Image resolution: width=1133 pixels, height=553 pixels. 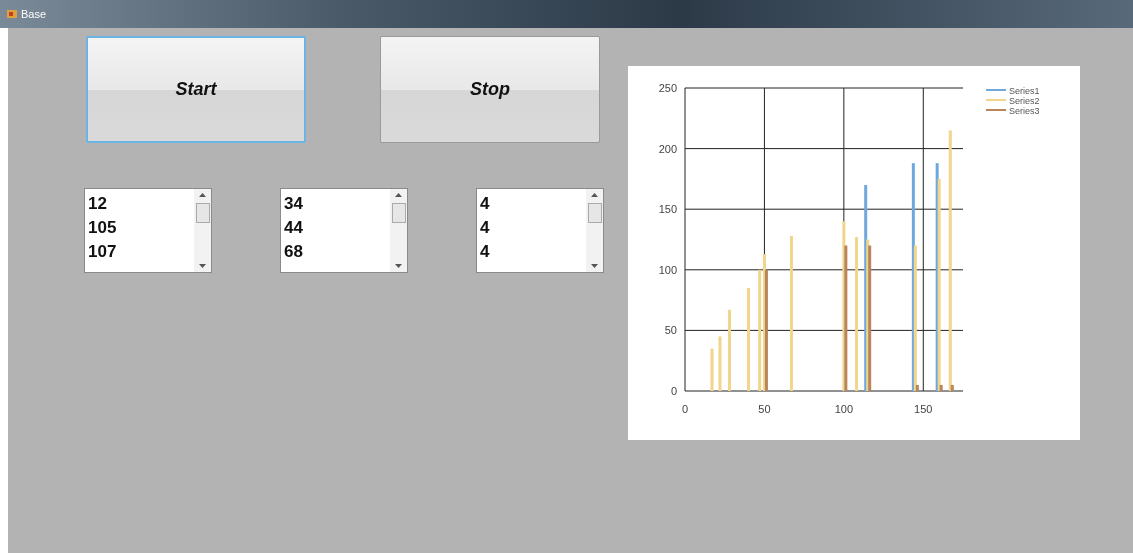 What do you see at coordinates (337, 252) in the screenshot?
I see `list-item: 68` at bounding box center [337, 252].